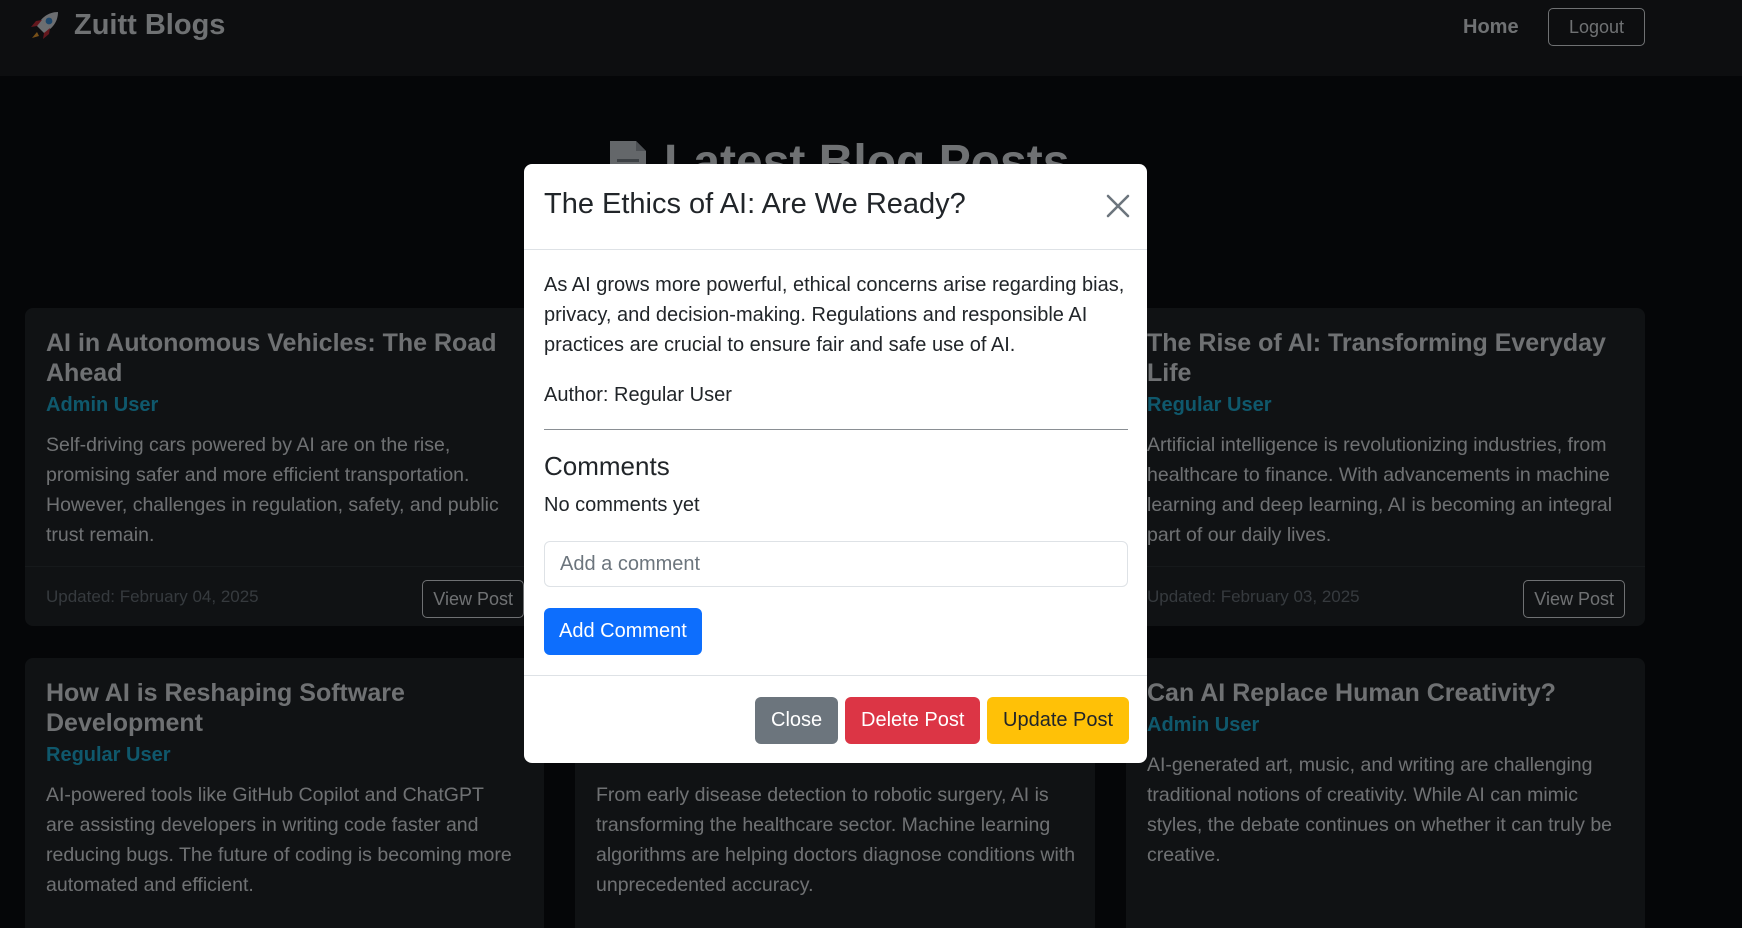  What do you see at coordinates (836, 564) in the screenshot?
I see `comment-input` at bounding box center [836, 564].